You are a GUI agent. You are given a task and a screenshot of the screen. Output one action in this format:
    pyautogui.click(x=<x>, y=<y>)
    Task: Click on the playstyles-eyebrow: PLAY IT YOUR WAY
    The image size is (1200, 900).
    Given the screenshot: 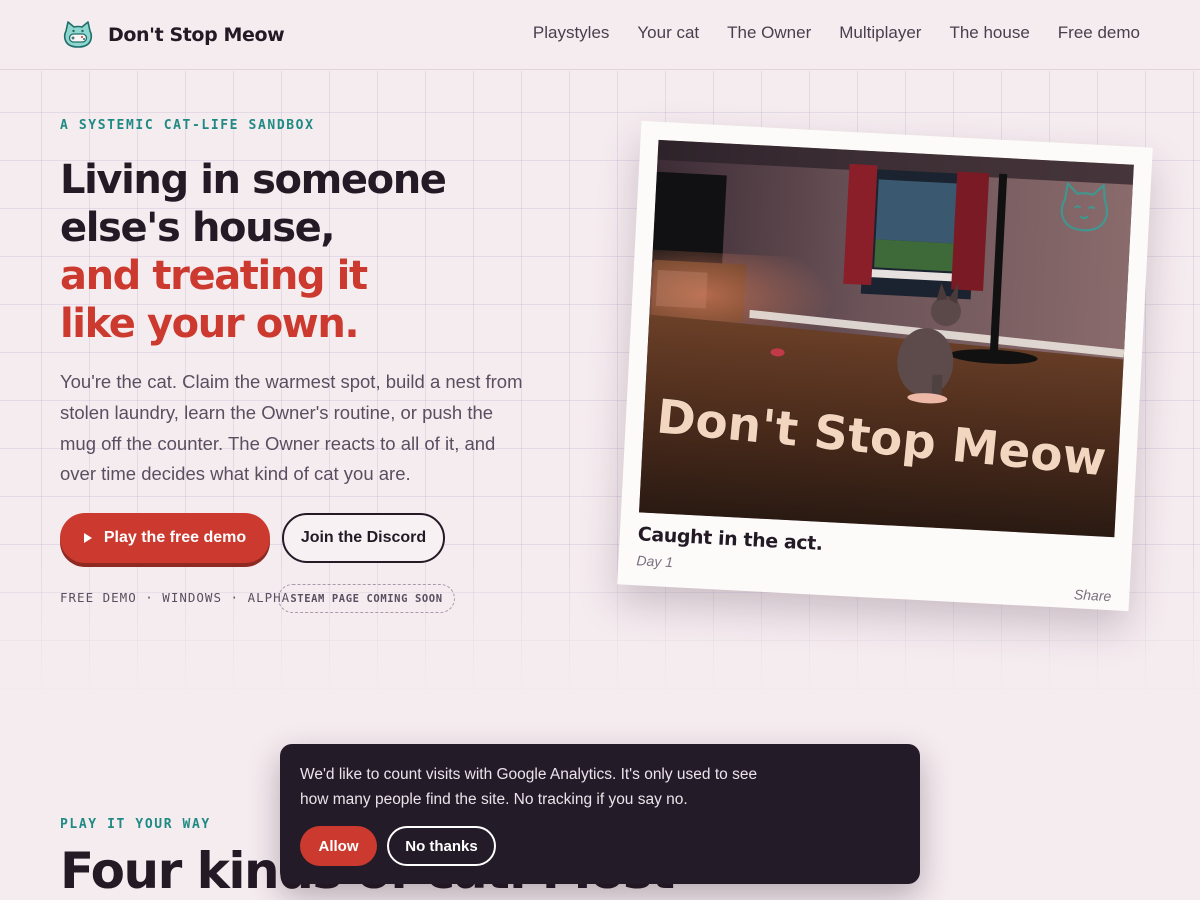 What is the action you would take?
    pyautogui.click(x=135, y=824)
    